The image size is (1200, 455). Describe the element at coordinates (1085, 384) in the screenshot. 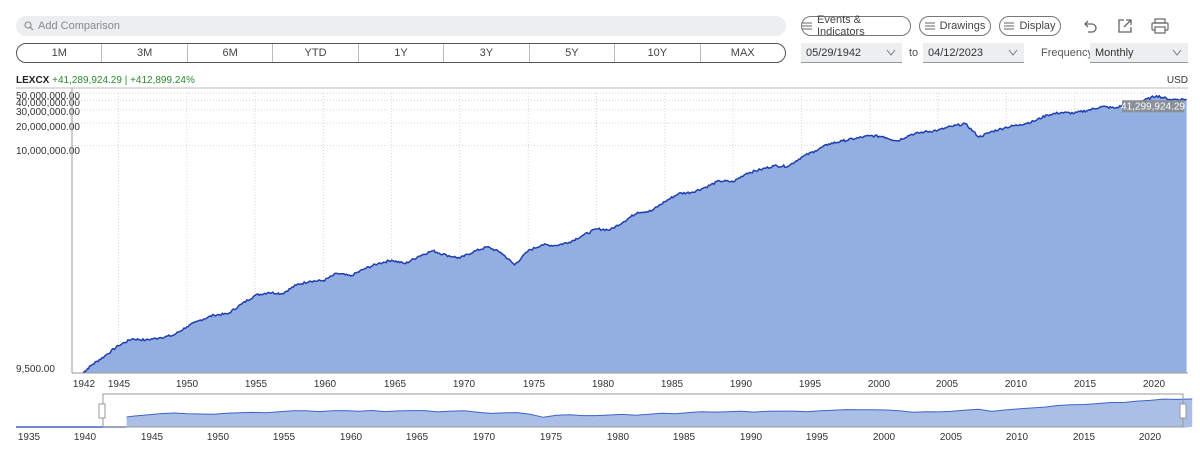

I see `x-tick-label: 2015` at that location.